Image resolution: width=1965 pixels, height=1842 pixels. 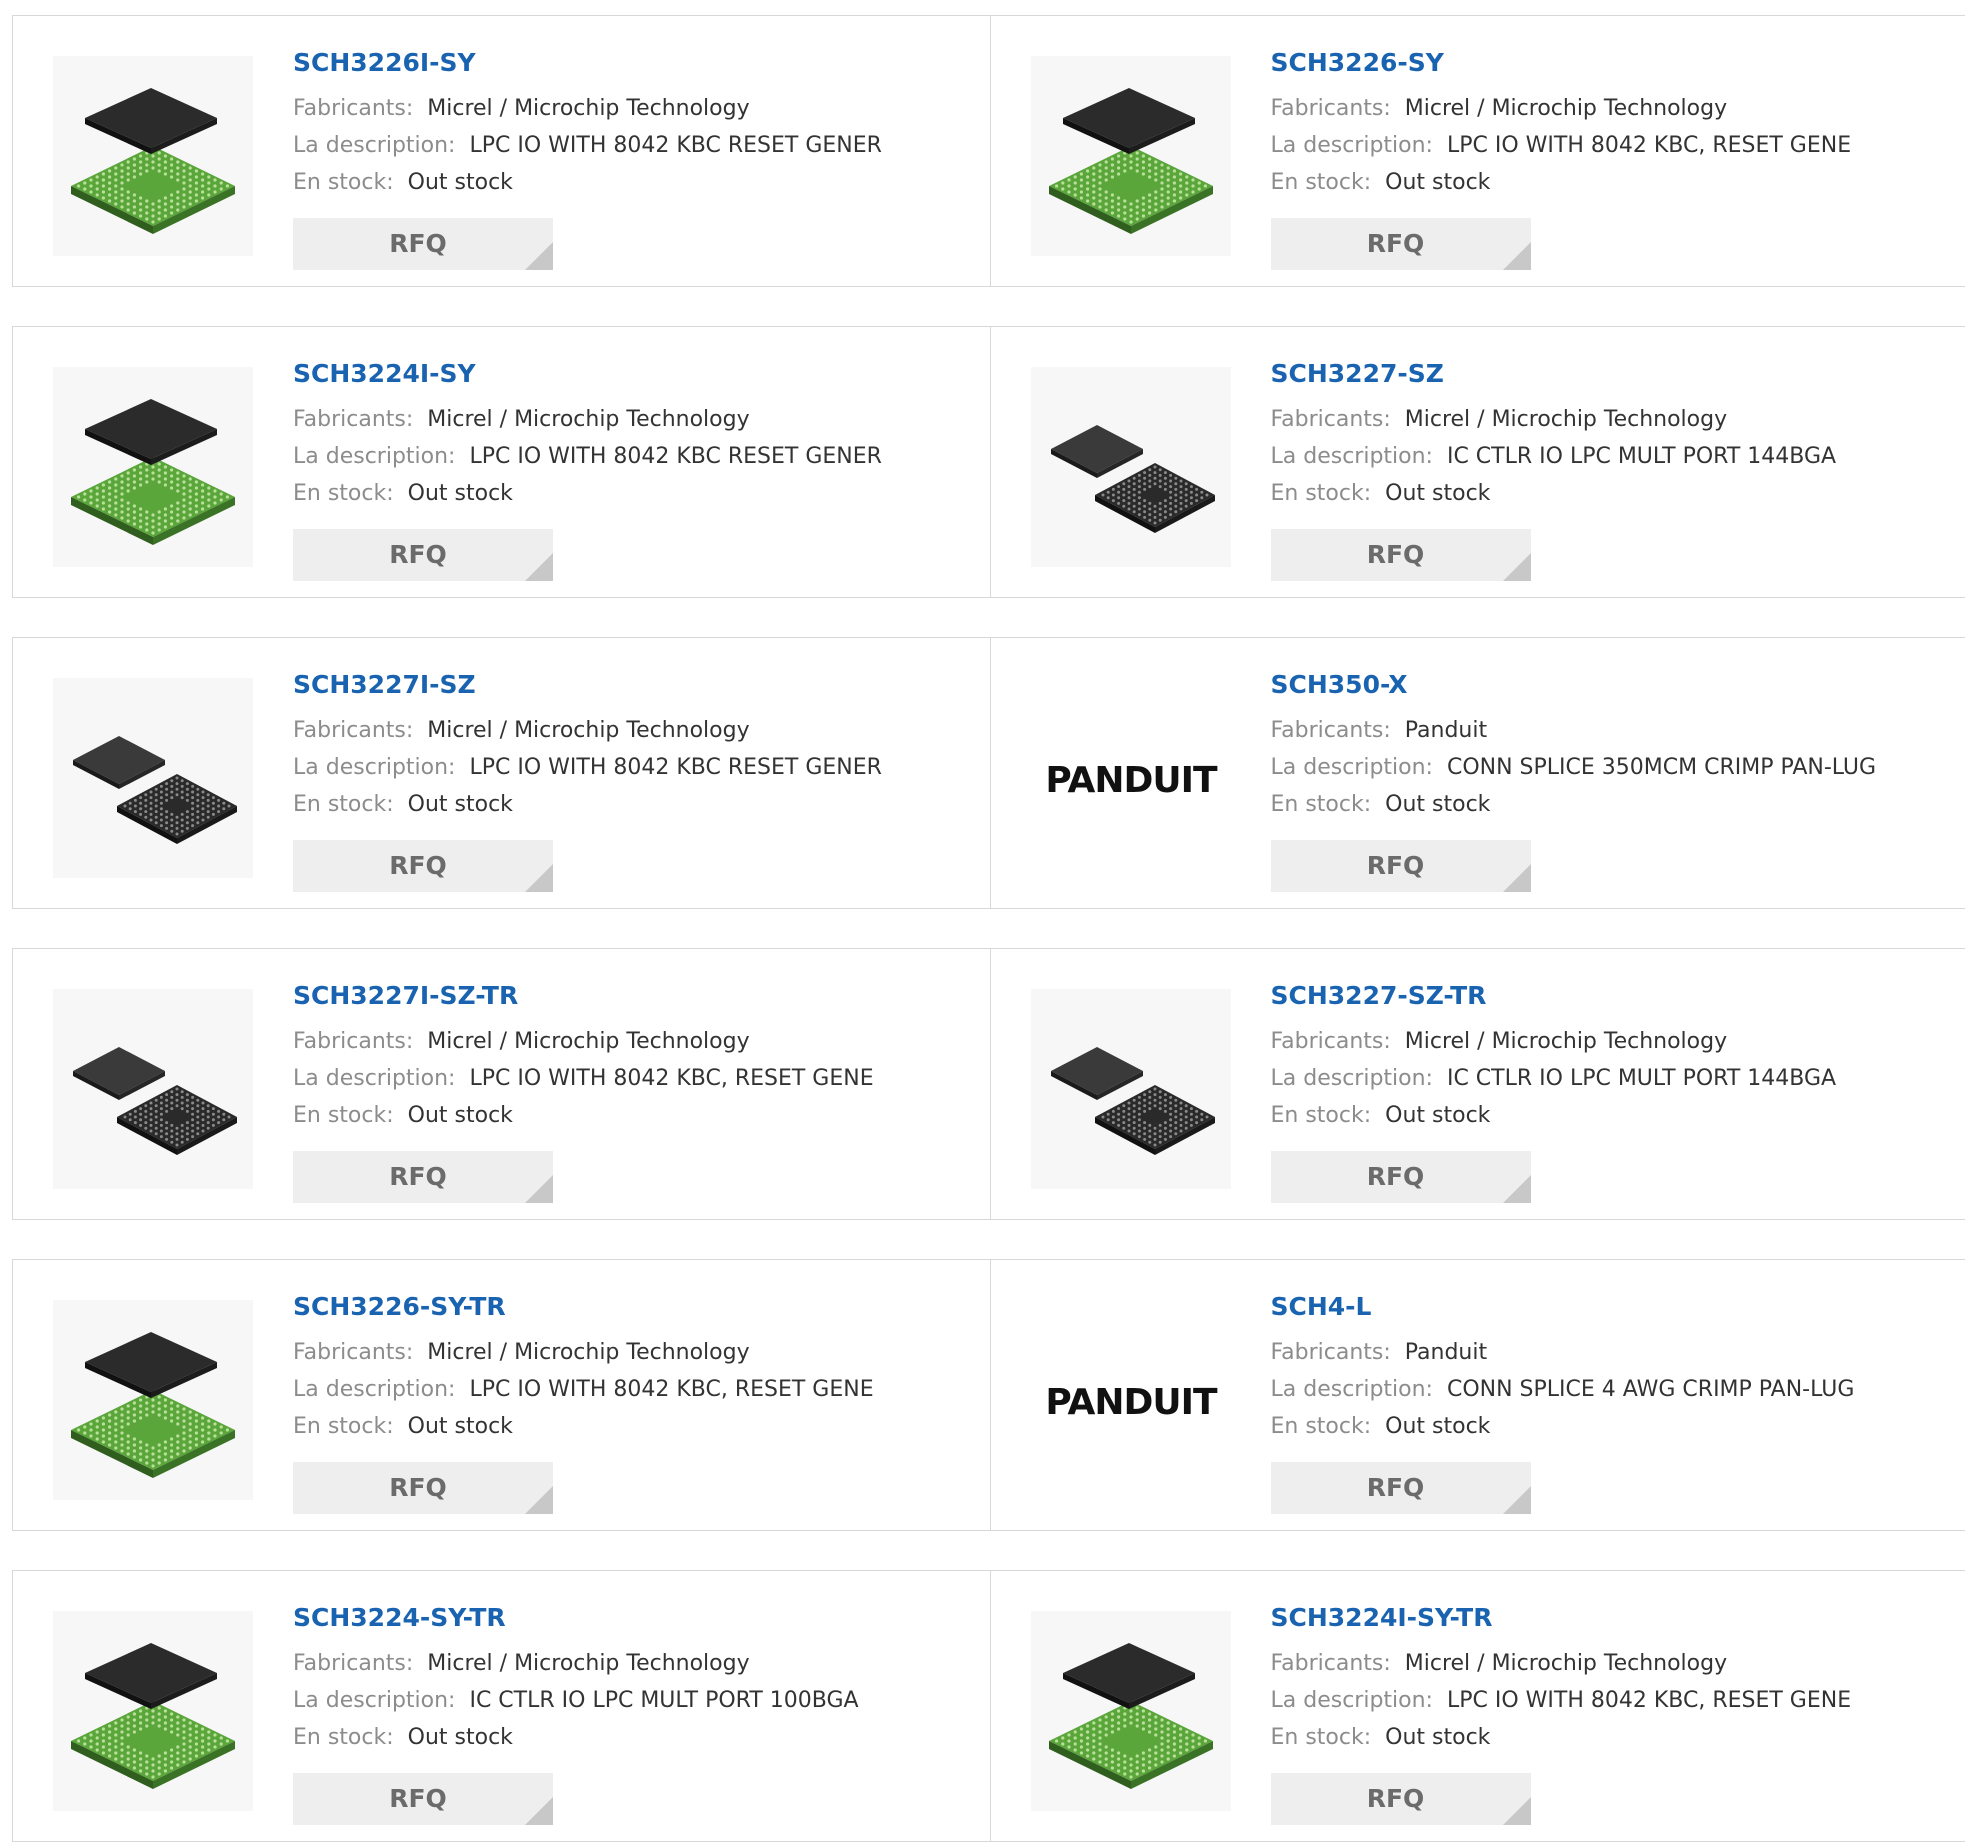 What do you see at coordinates (1641, 456) in the screenshot?
I see `description-value: IC CTLR IO LPC MULT PORT 144BGA` at bounding box center [1641, 456].